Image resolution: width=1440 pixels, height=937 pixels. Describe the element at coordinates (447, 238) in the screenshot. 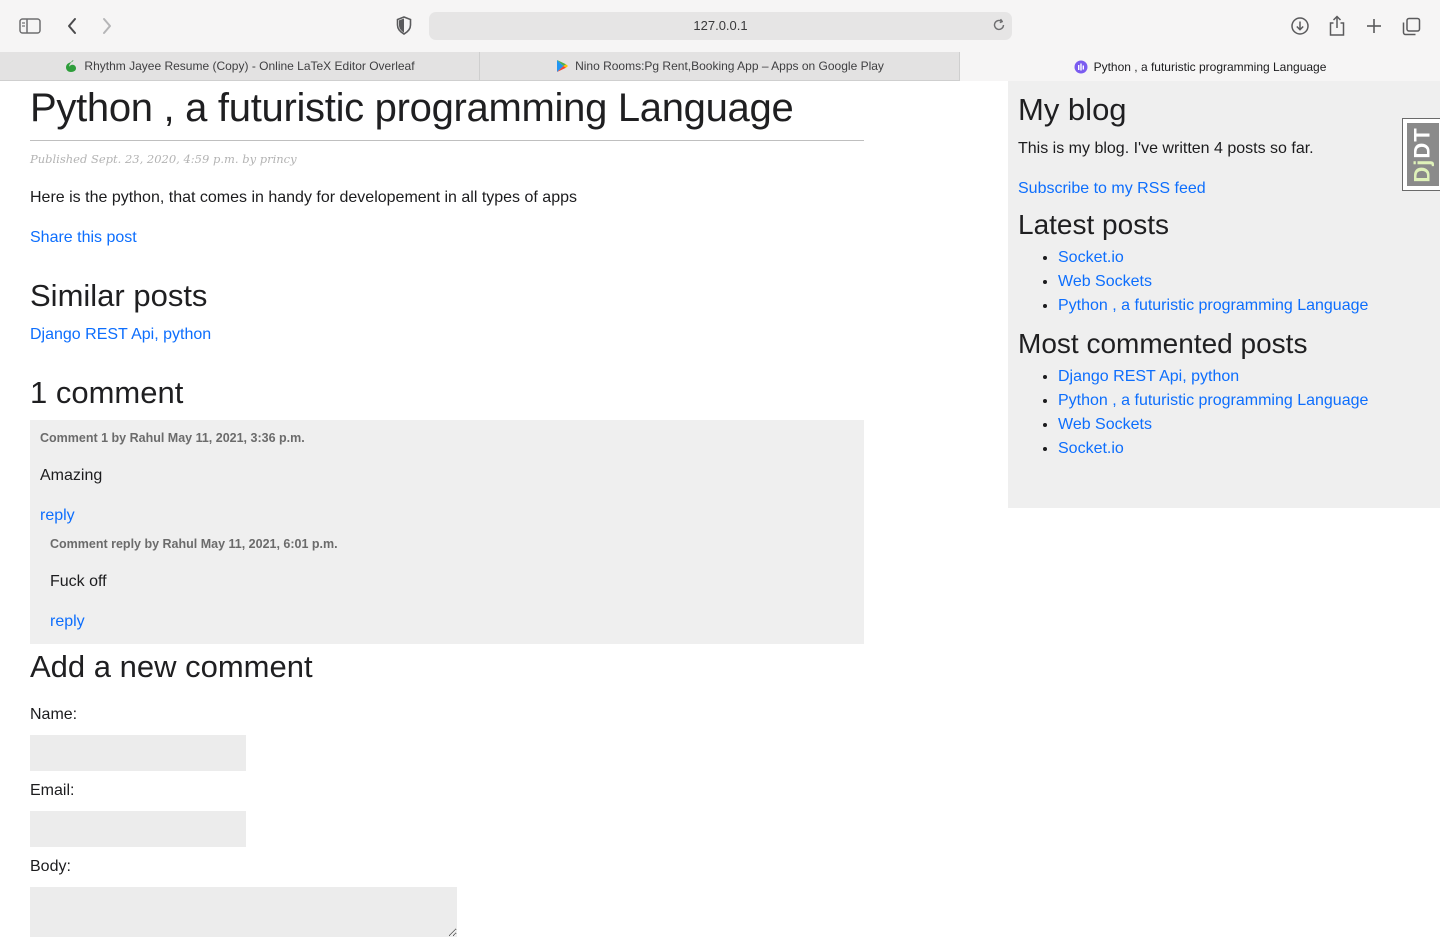

I see `share-post-link: Share this post` at that location.